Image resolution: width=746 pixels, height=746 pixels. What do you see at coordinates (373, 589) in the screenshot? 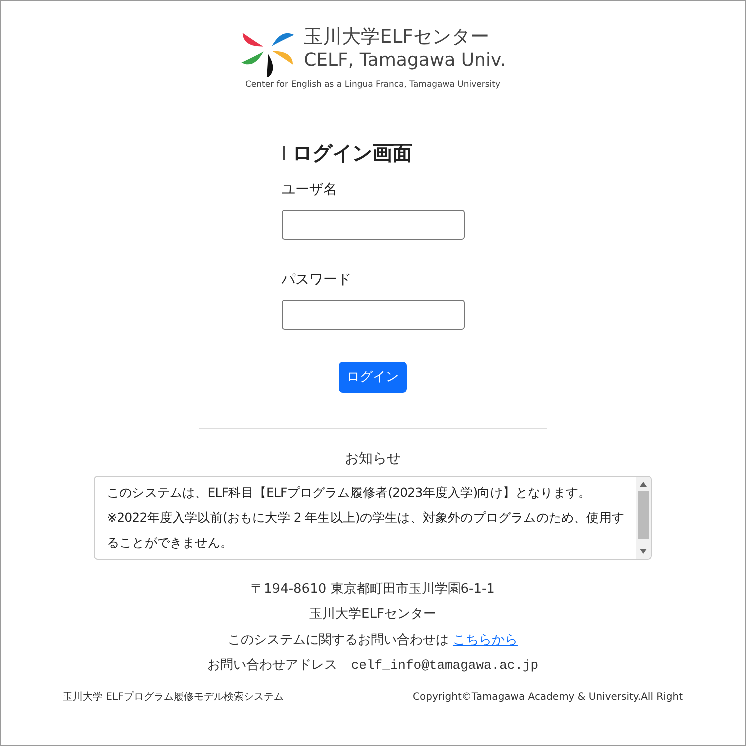
I see `address-text: 〒194-8610 東京都町田市玉川学園6-1-1` at bounding box center [373, 589].